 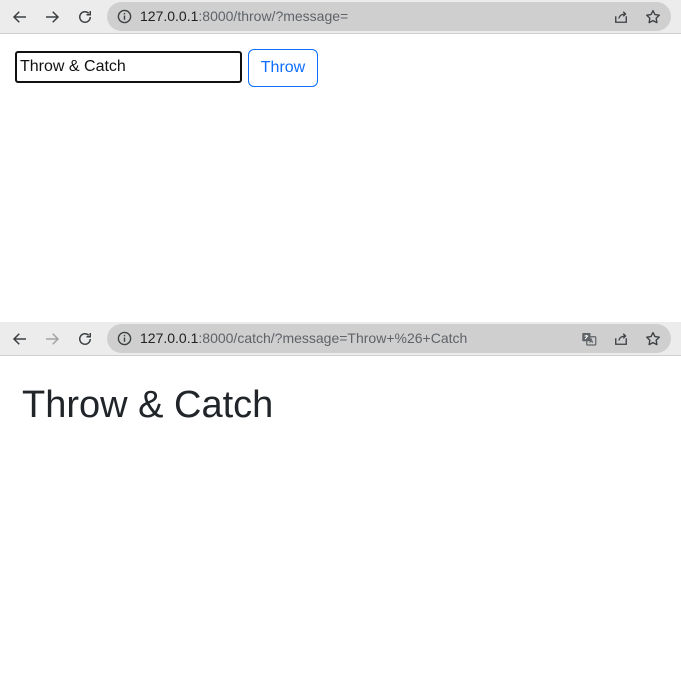 I want to click on address-bar: 127.0.0.1:8000/throw/?message=, so click(x=389, y=16).